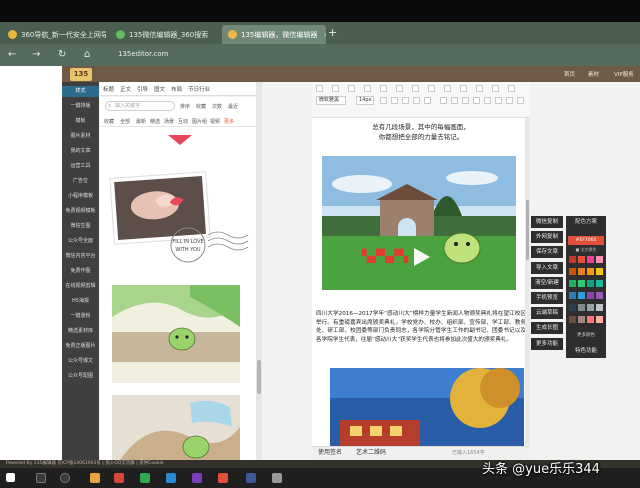  I want to click on table-icon, so click(416, 100).